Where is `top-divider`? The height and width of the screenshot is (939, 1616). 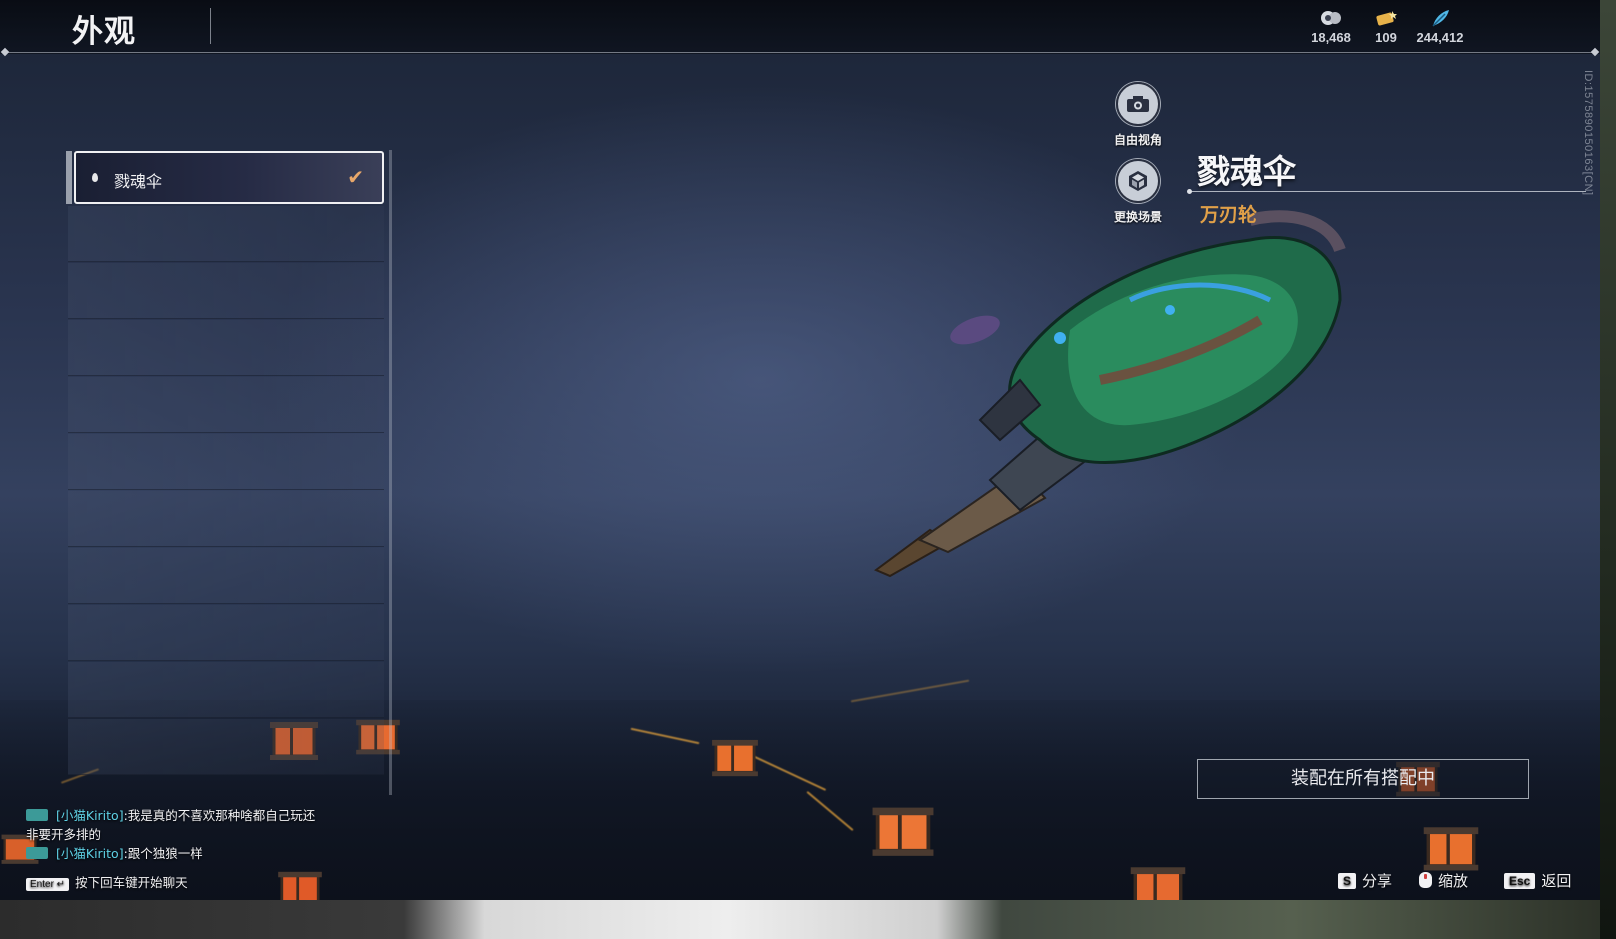 top-divider is located at coordinates (800, 52).